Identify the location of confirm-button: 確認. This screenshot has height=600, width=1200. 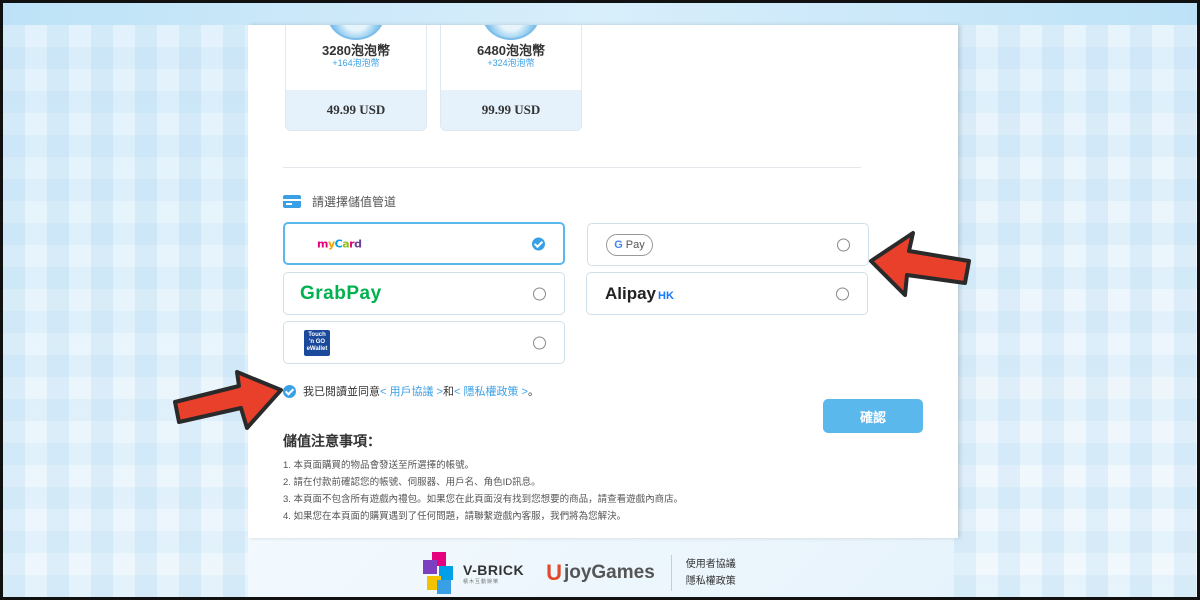
(873, 416).